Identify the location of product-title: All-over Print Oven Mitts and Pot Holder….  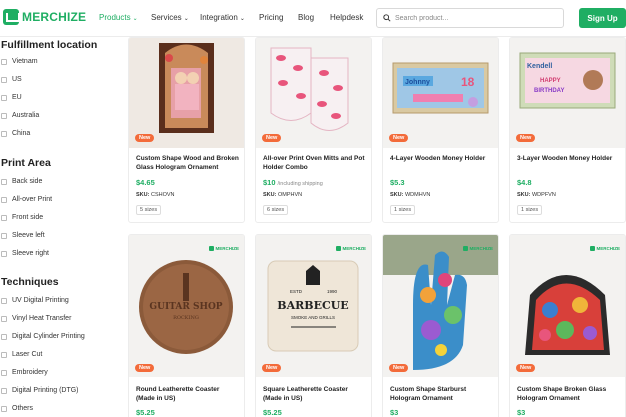
(315, 163).